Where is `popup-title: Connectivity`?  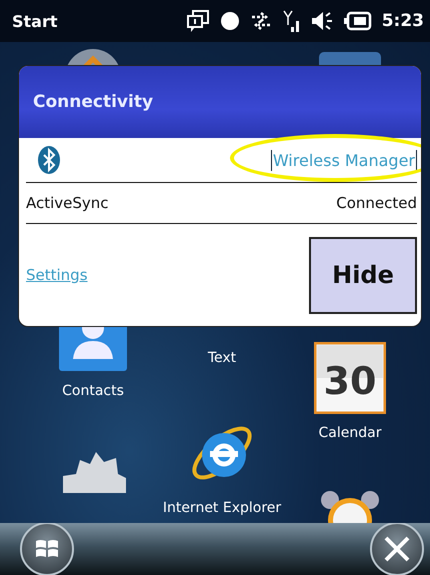 popup-title: Connectivity is located at coordinates (93, 102).